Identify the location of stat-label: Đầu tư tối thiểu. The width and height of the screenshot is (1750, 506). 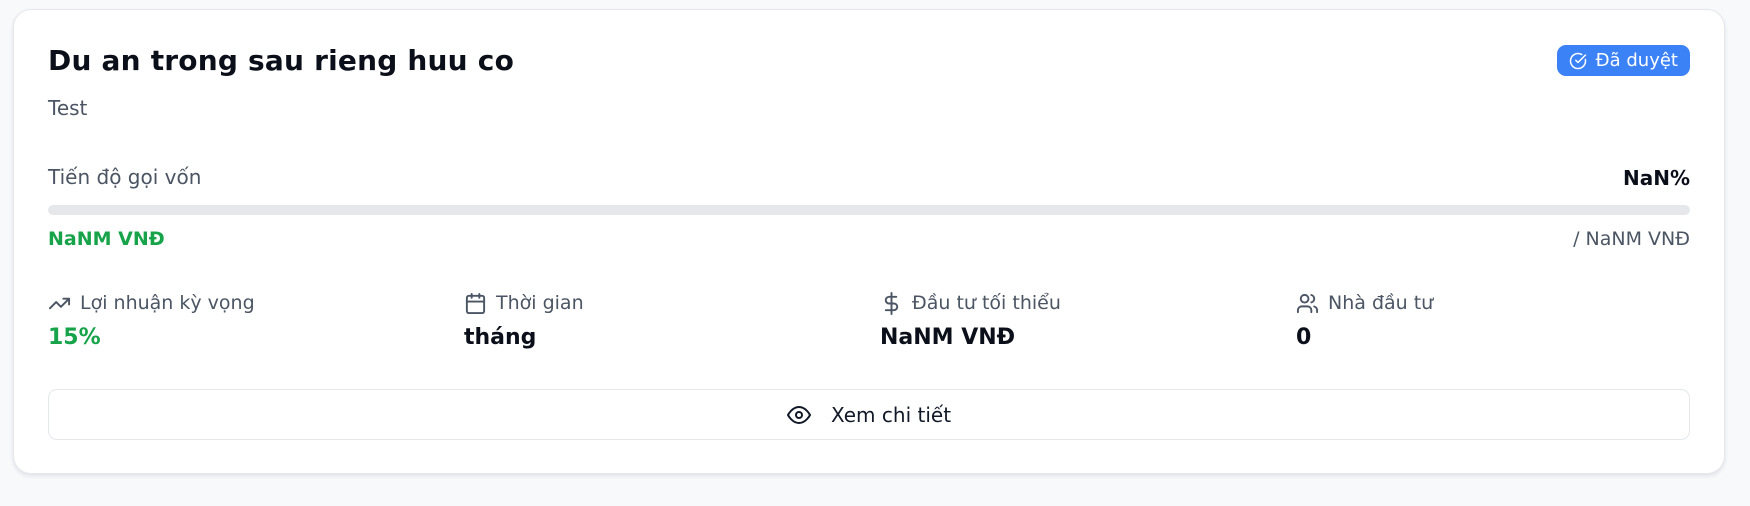
(986, 303).